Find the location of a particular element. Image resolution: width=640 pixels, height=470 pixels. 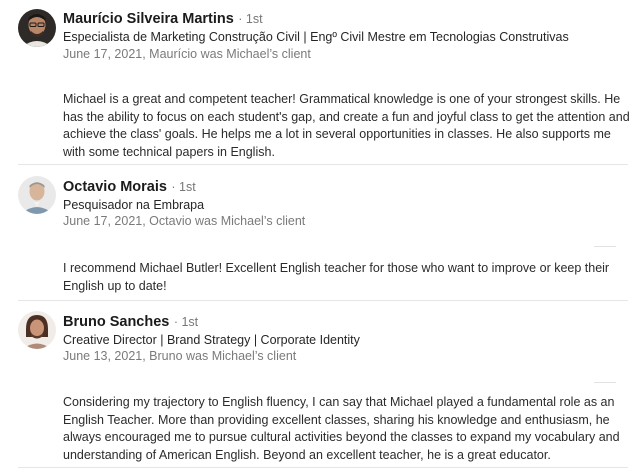

recommender-name: Octavio Morais is located at coordinates (115, 187).